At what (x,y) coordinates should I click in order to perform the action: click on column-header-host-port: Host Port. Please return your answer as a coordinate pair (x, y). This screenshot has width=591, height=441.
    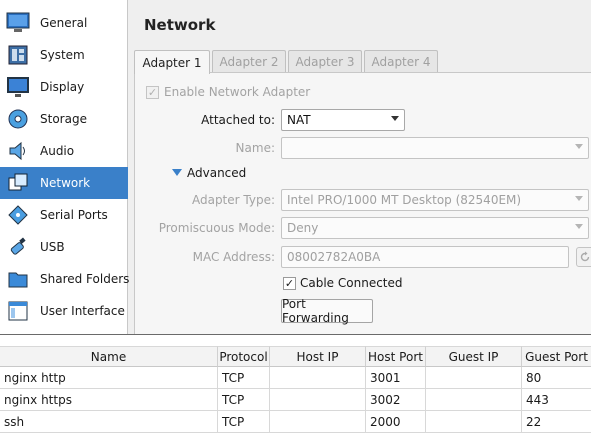
    Looking at the image, I should click on (396, 356).